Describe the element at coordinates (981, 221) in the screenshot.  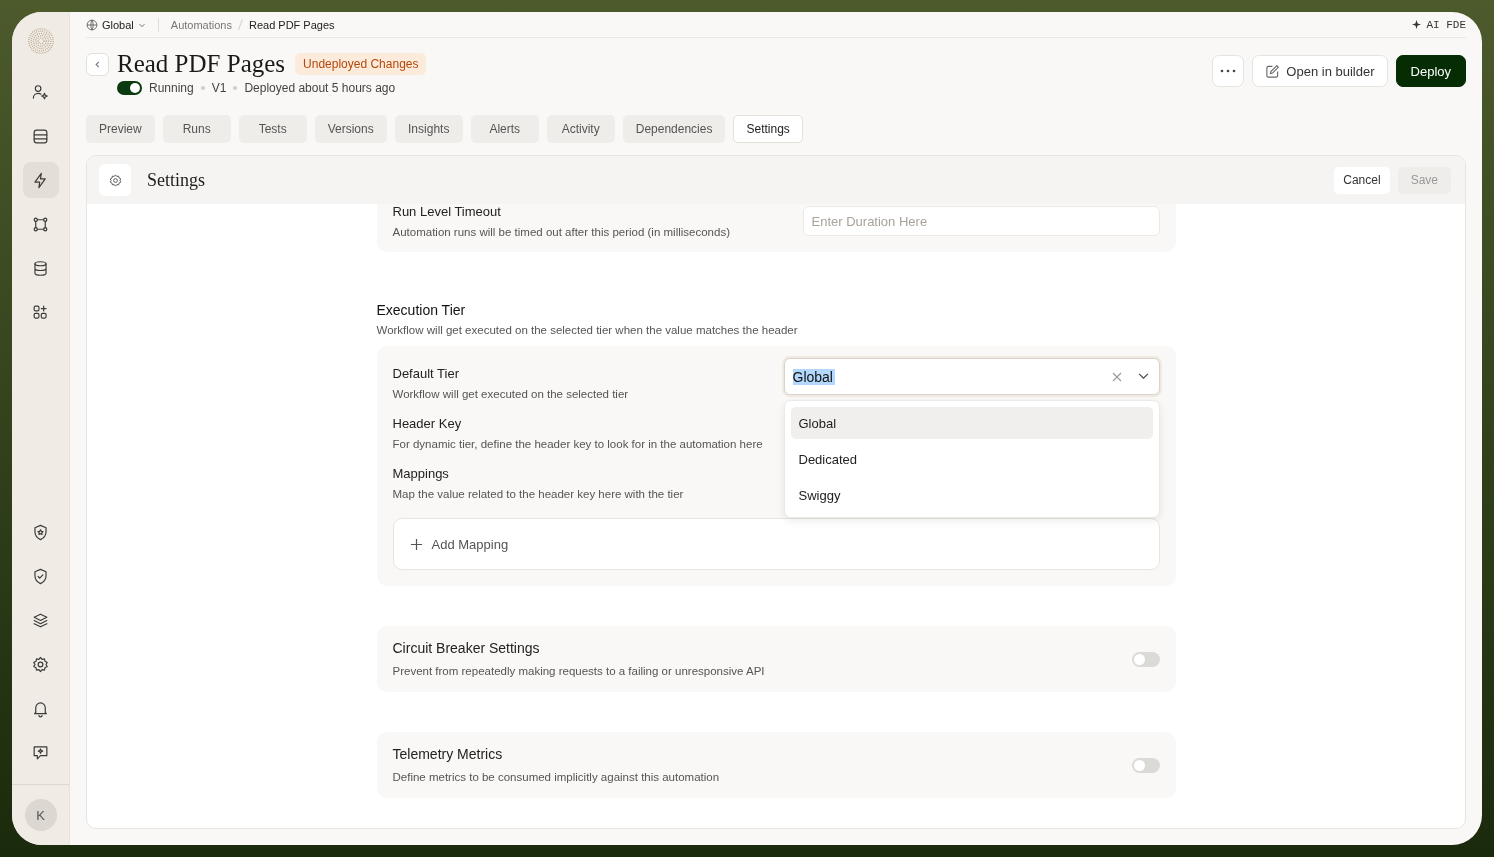
I see `duration-input: Enter Duration Here` at that location.